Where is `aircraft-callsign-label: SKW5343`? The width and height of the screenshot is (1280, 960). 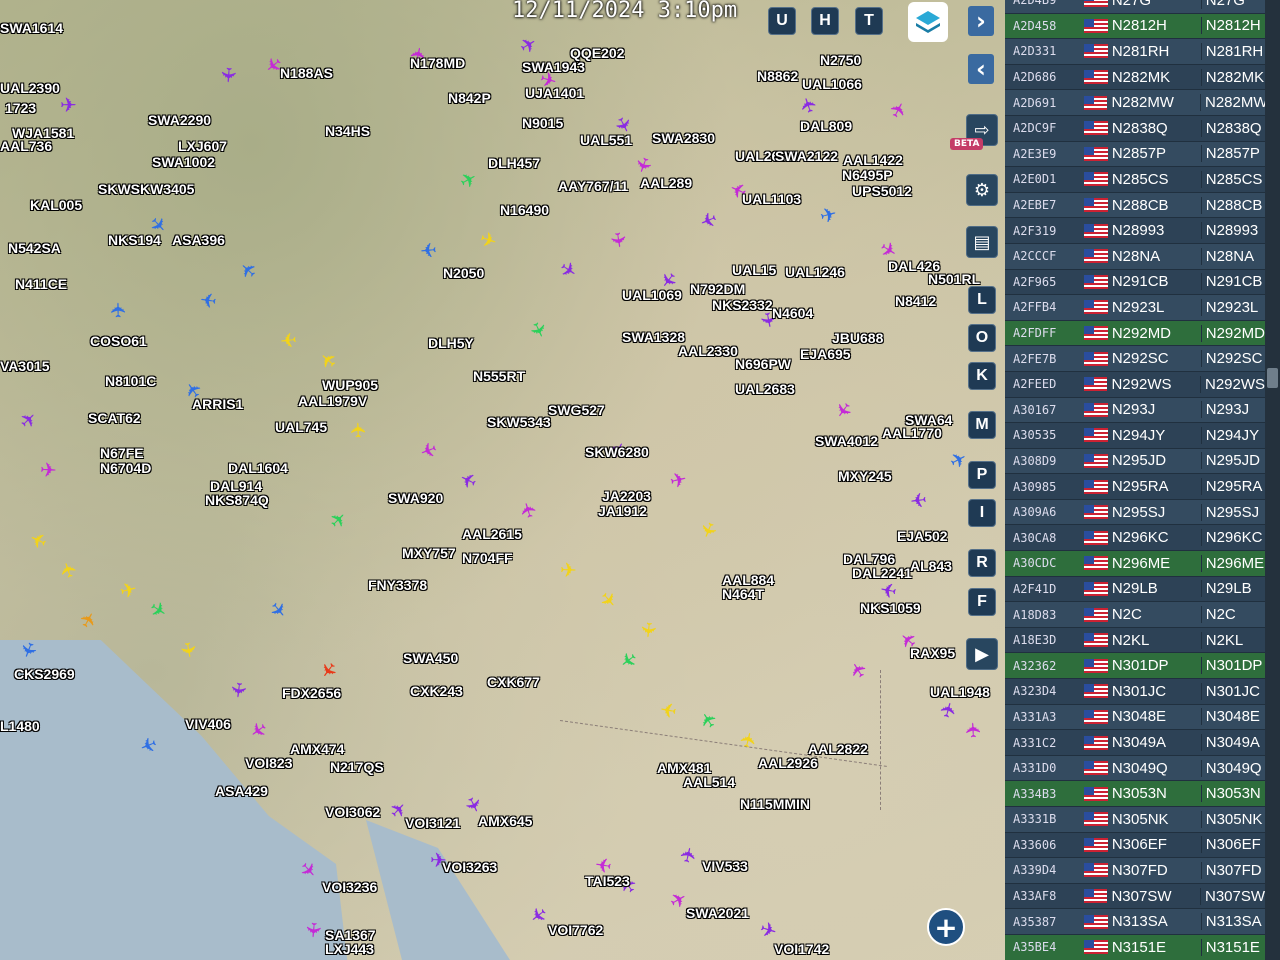 aircraft-callsign-label: SKW5343 is located at coordinates (519, 422).